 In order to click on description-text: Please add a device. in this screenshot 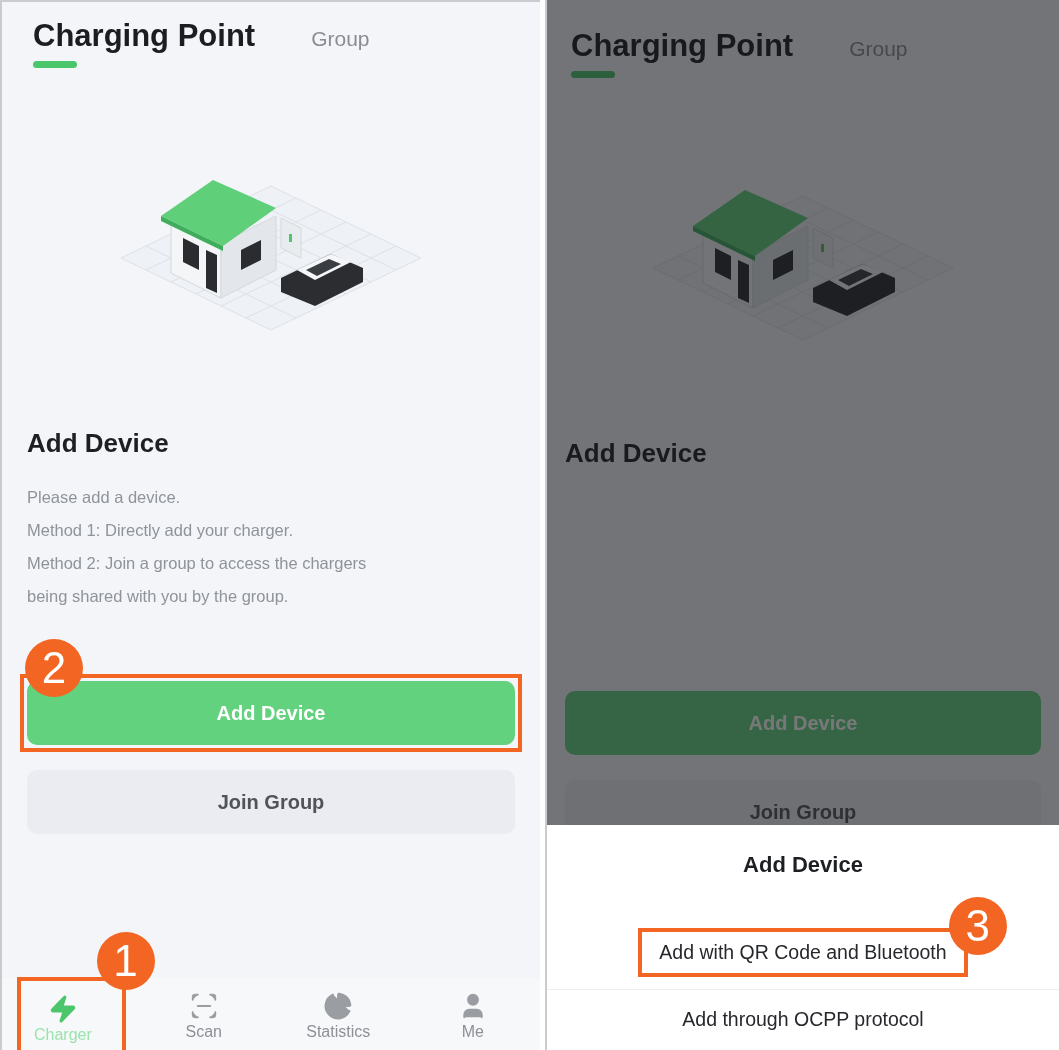, I will do `click(104, 497)`.